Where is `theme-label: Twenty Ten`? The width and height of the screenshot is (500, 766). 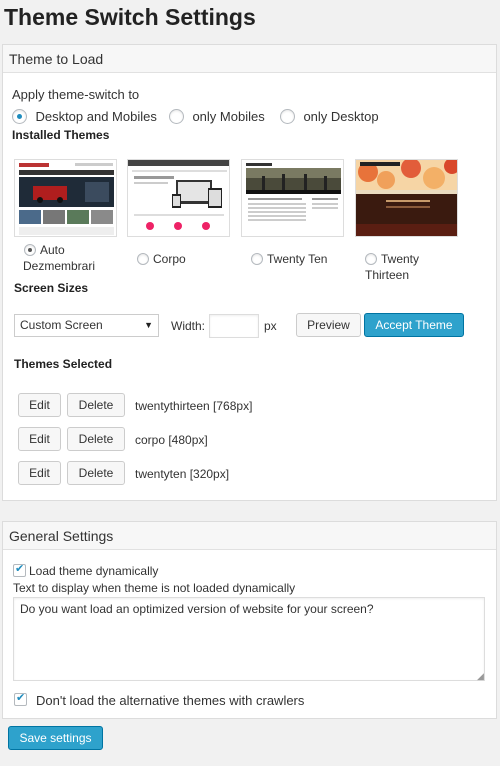
theme-label: Twenty Ten is located at coordinates (297, 259).